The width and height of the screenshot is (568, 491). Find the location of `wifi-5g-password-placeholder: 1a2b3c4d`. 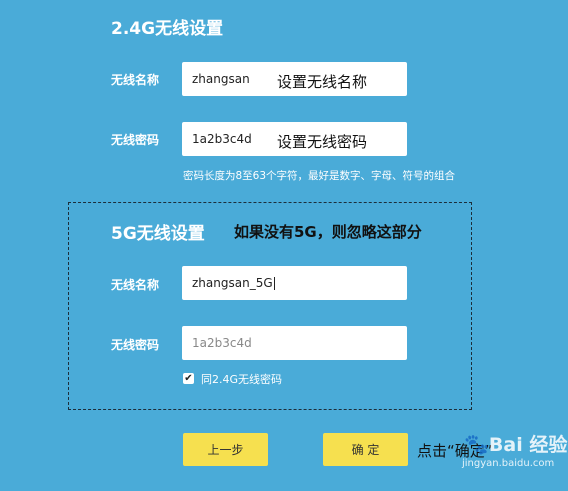

wifi-5g-password-placeholder: 1a2b3c4d is located at coordinates (222, 343).